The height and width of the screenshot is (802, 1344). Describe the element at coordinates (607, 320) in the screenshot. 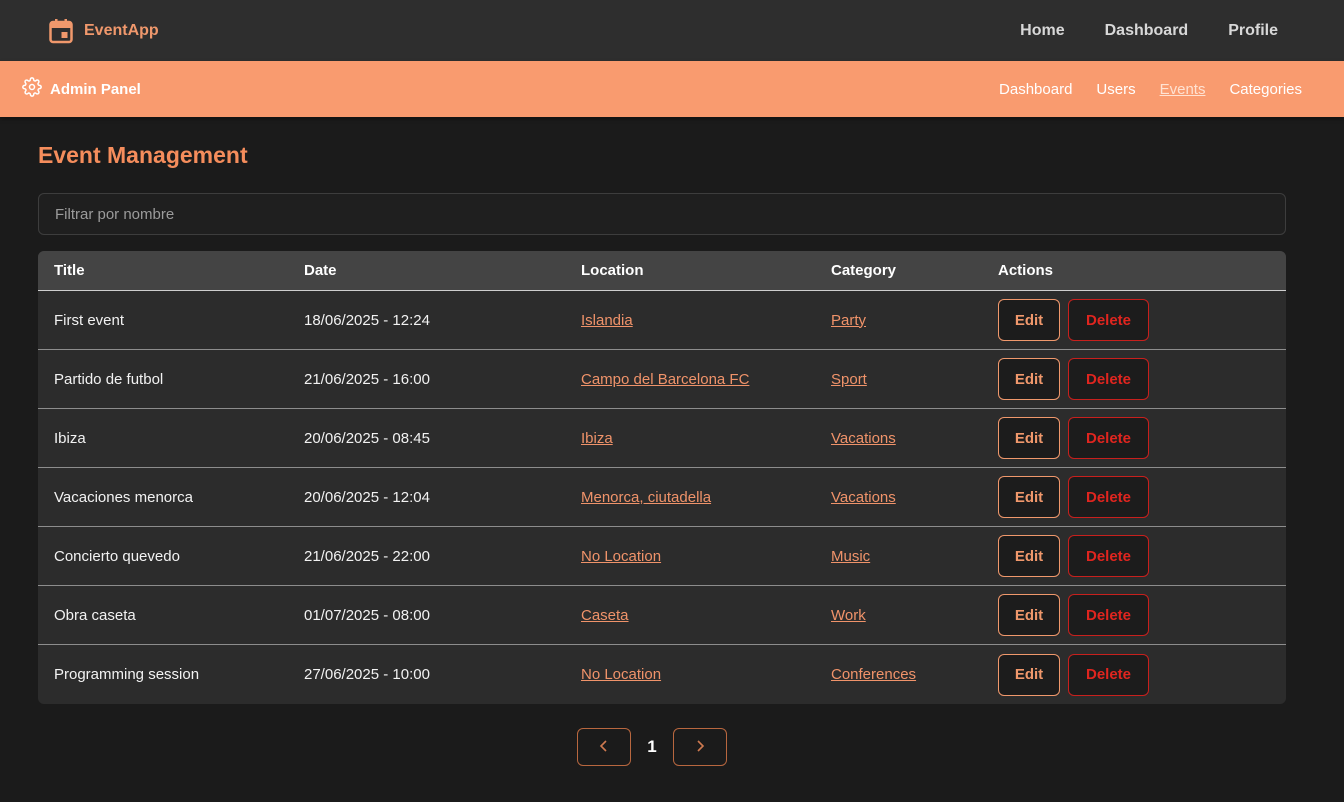

I see `event-location-link: Islandia` at that location.